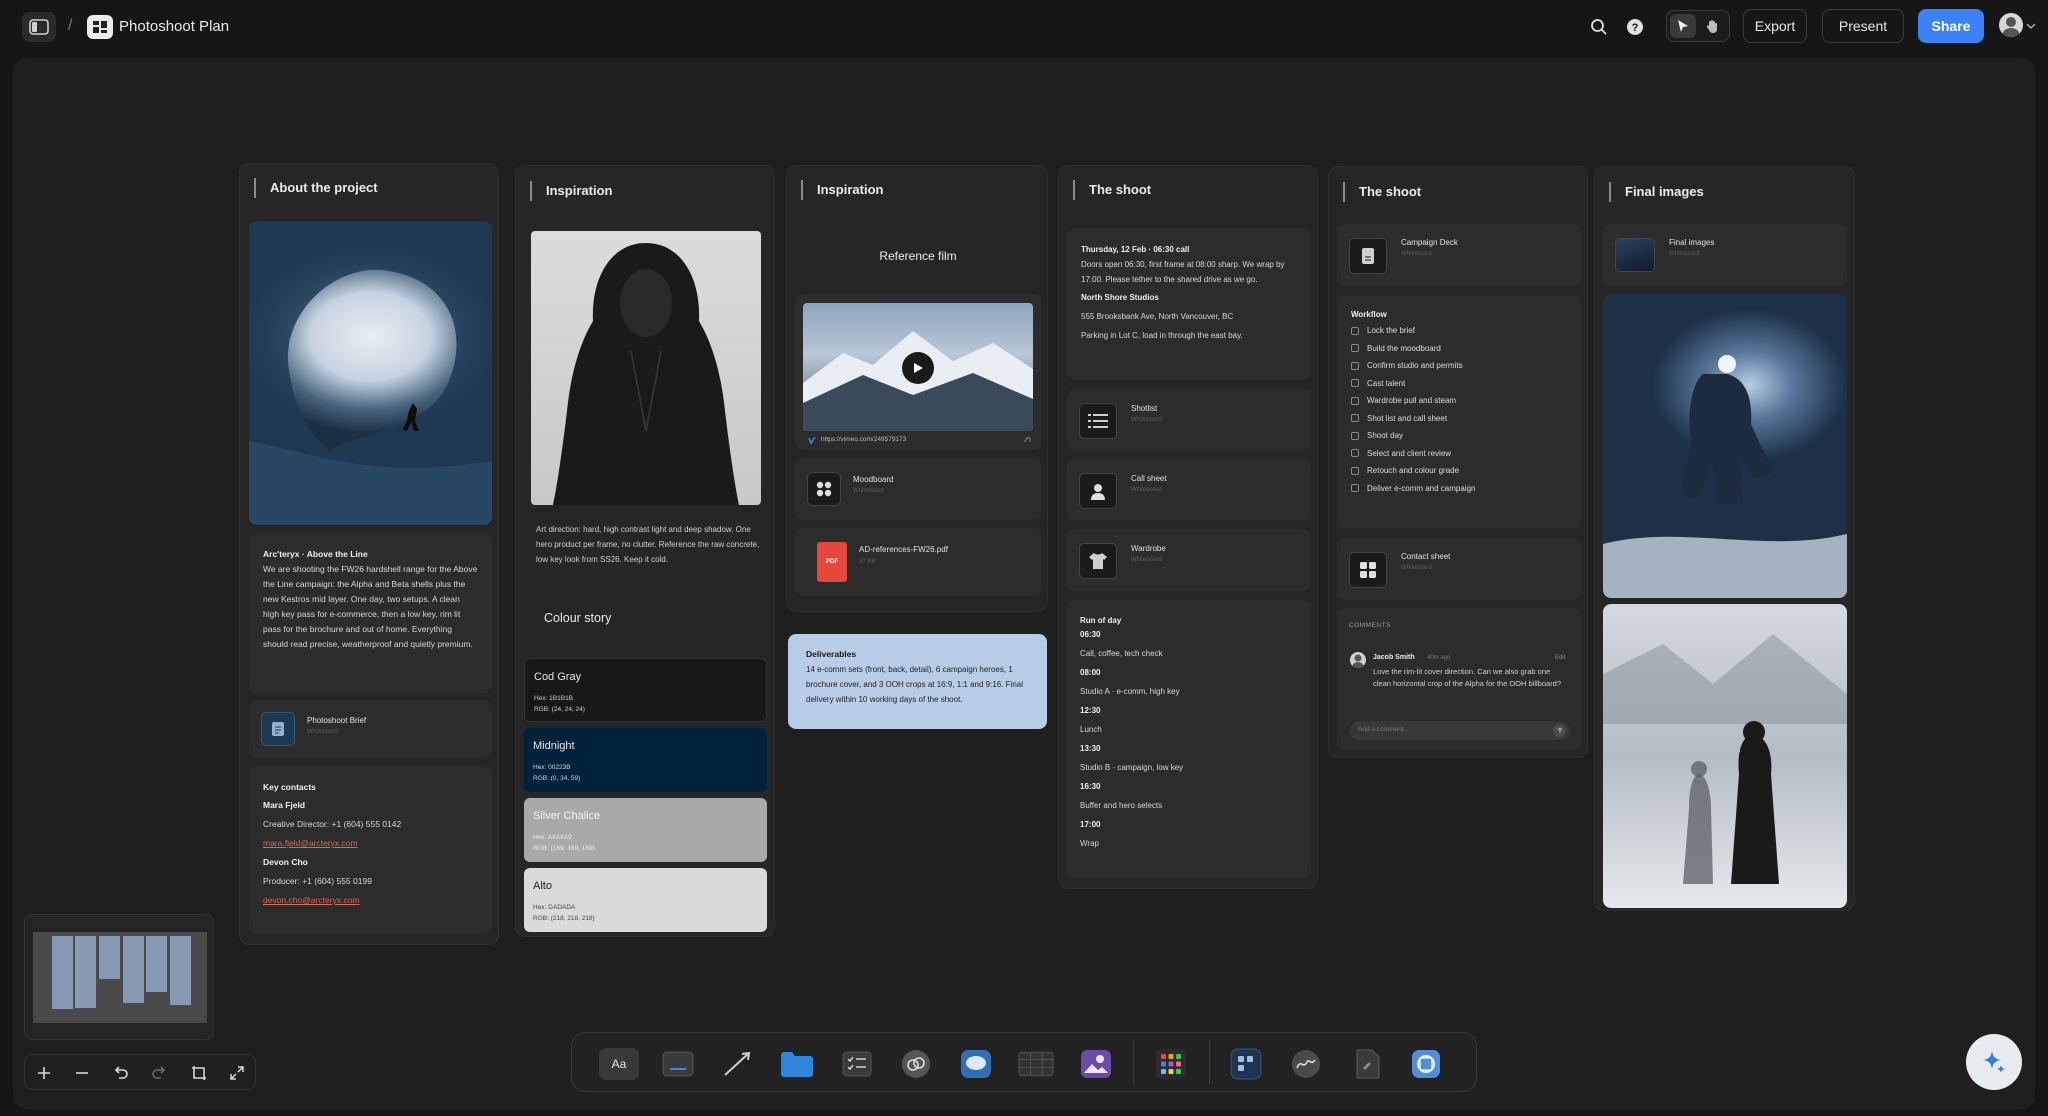 The height and width of the screenshot is (1116, 2048). What do you see at coordinates (1144, 408) in the screenshot?
I see `doc-title: Shotlist` at bounding box center [1144, 408].